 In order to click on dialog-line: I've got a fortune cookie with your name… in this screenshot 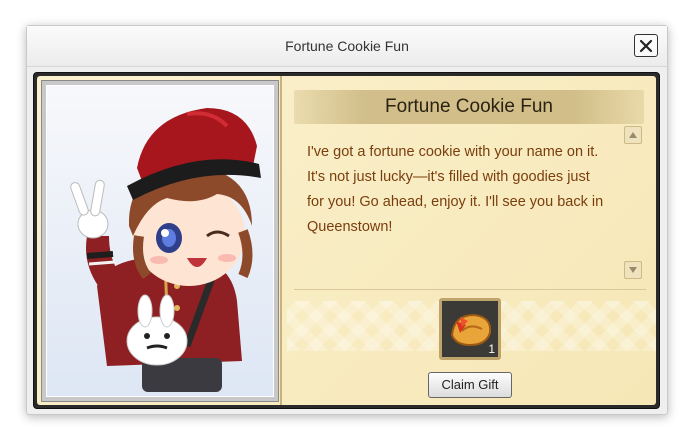, I will do `click(453, 152)`.